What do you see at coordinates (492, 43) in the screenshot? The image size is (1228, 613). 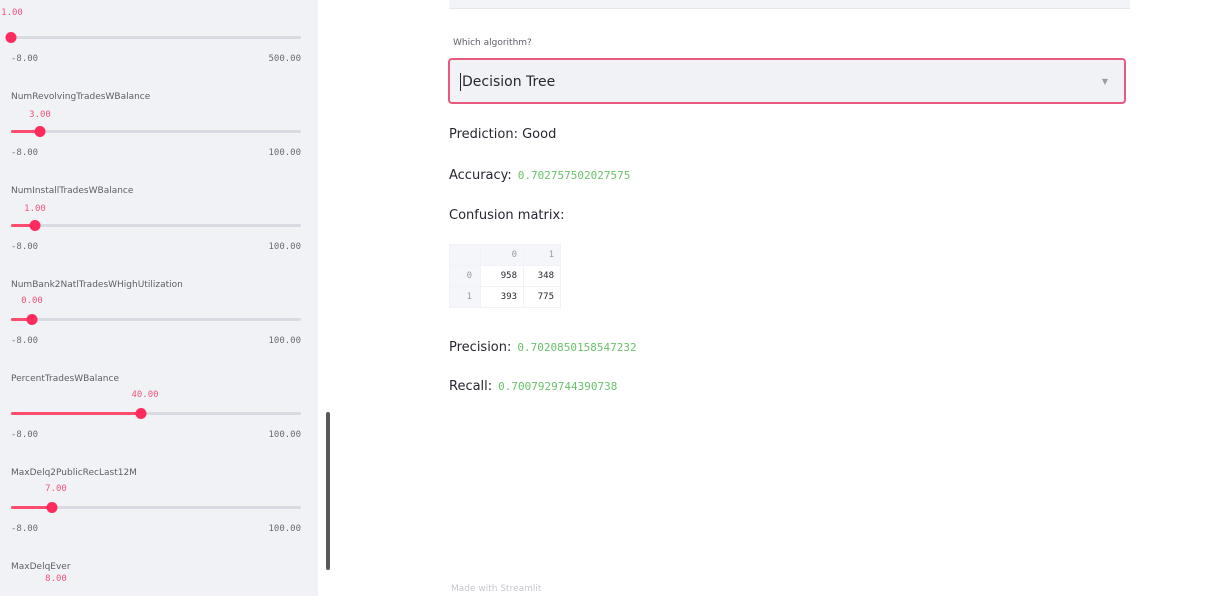 I see `algorithm-label: Which algorithm?` at bounding box center [492, 43].